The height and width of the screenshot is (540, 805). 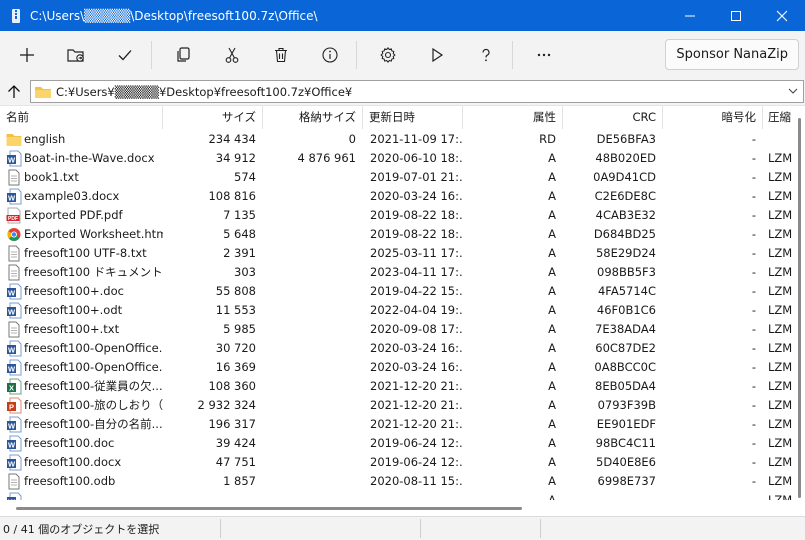 What do you see at coordinates (81, 117) in the screenshot?
I see `column-header-name: 名前` at bounding box center [81, 117].